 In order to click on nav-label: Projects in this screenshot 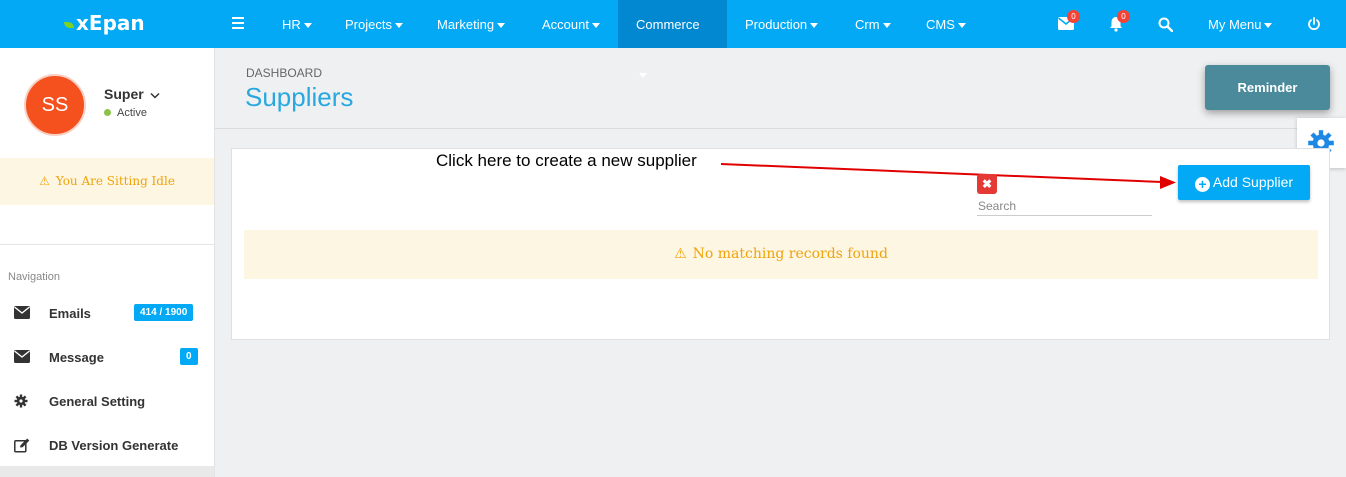, I will do `click(368, 24)`.